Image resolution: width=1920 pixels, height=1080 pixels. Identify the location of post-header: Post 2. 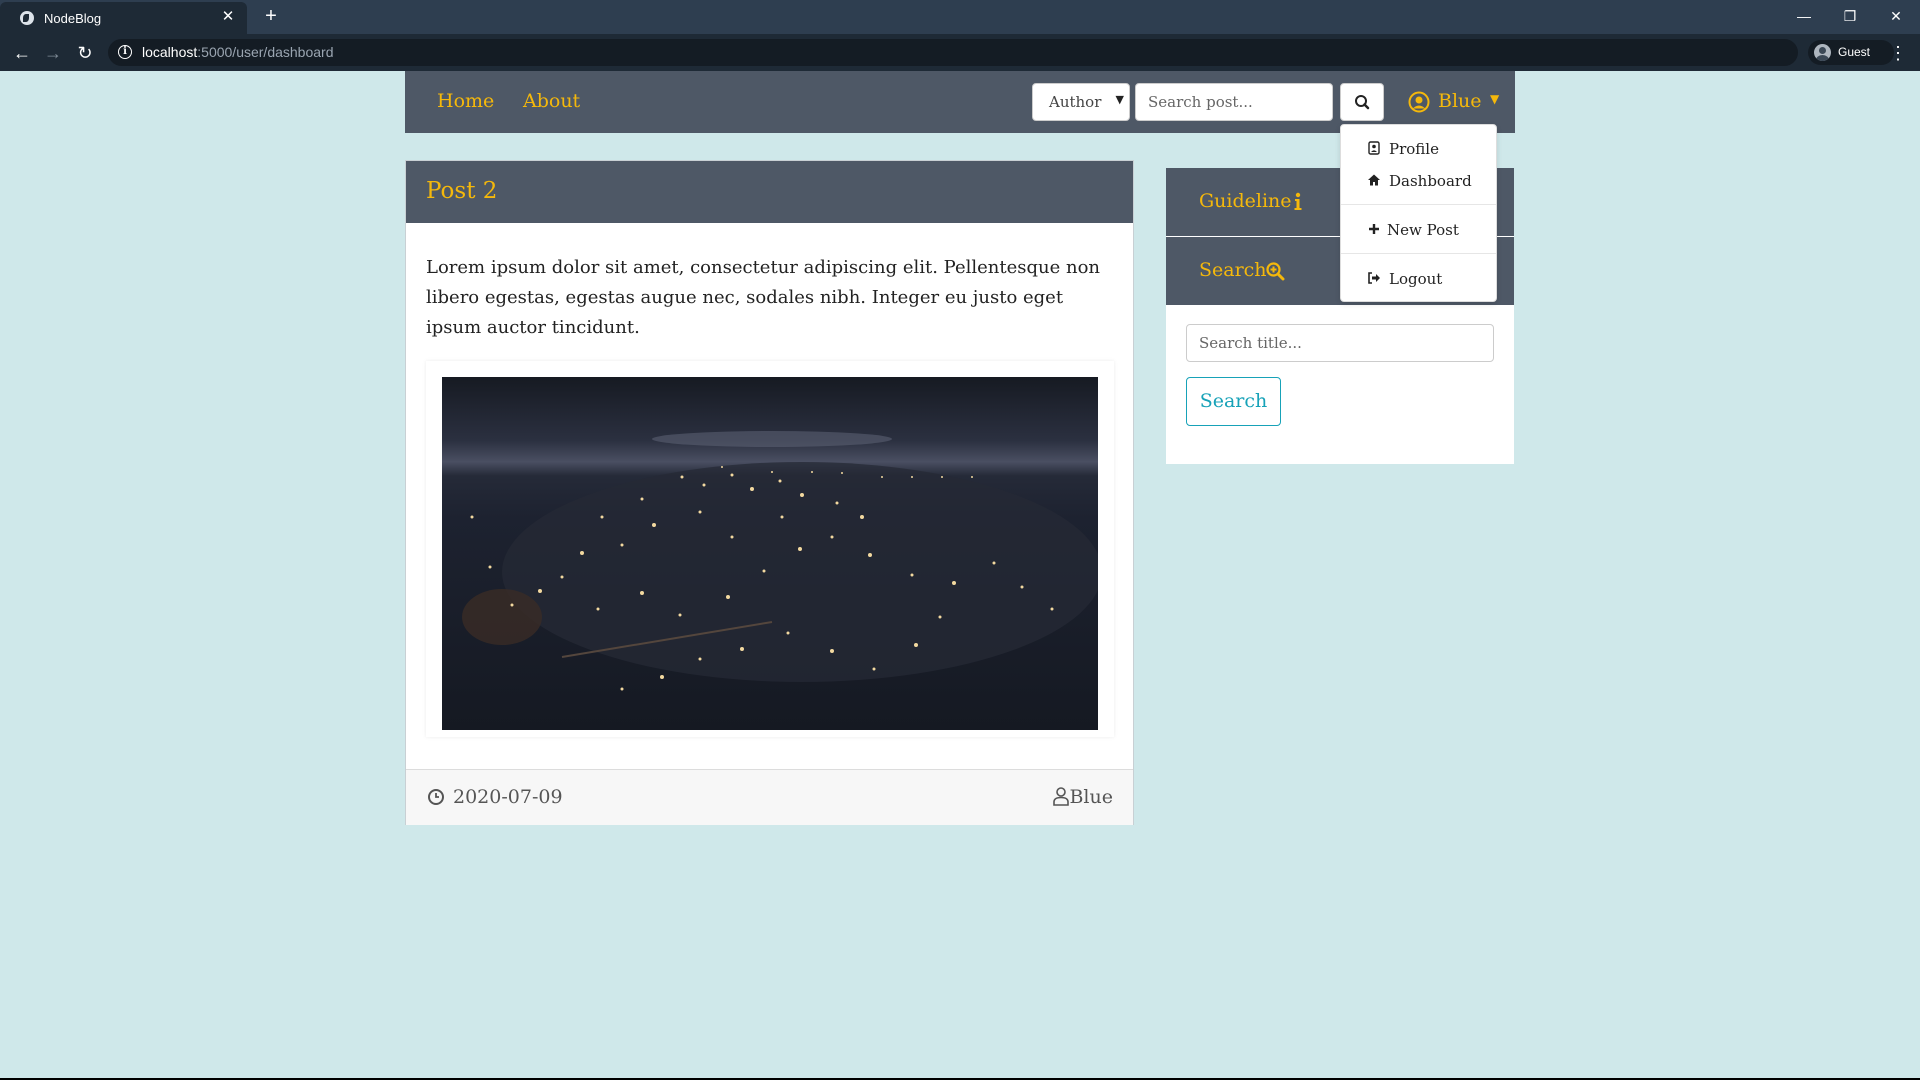
(769, 192).